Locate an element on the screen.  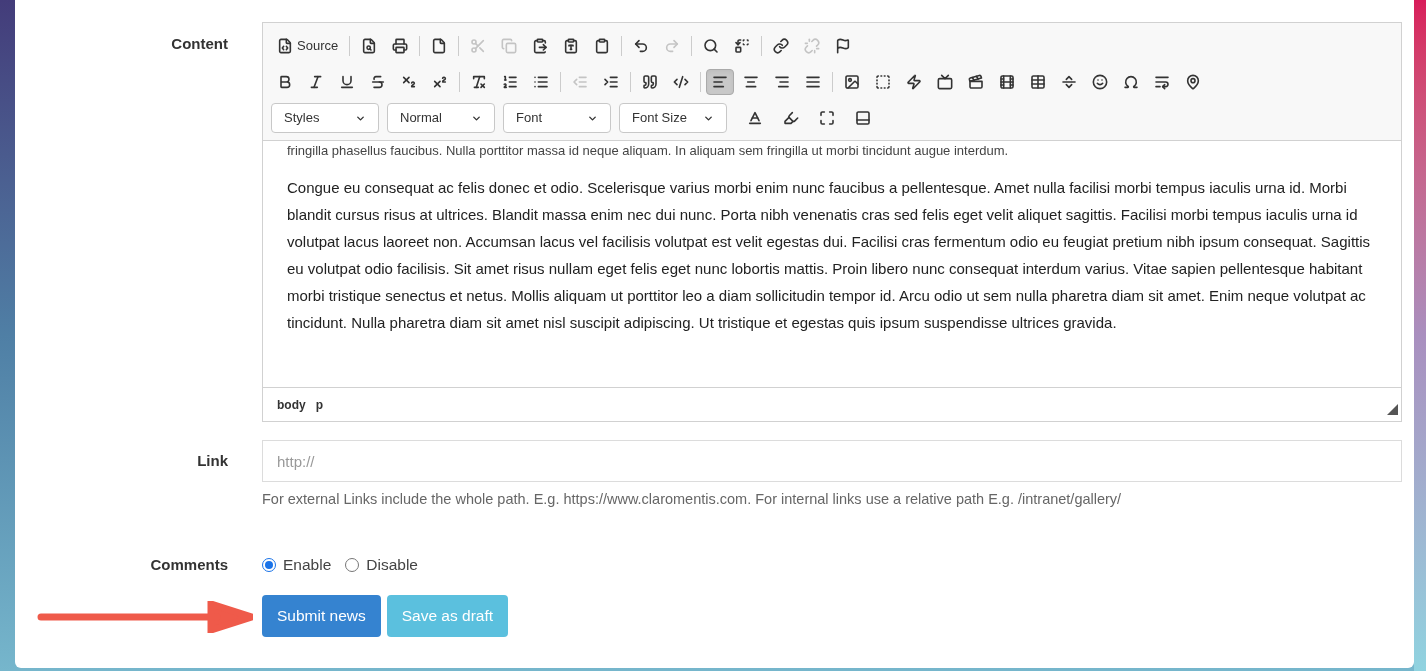
align-left-icon is located at coordinates (720, 82).